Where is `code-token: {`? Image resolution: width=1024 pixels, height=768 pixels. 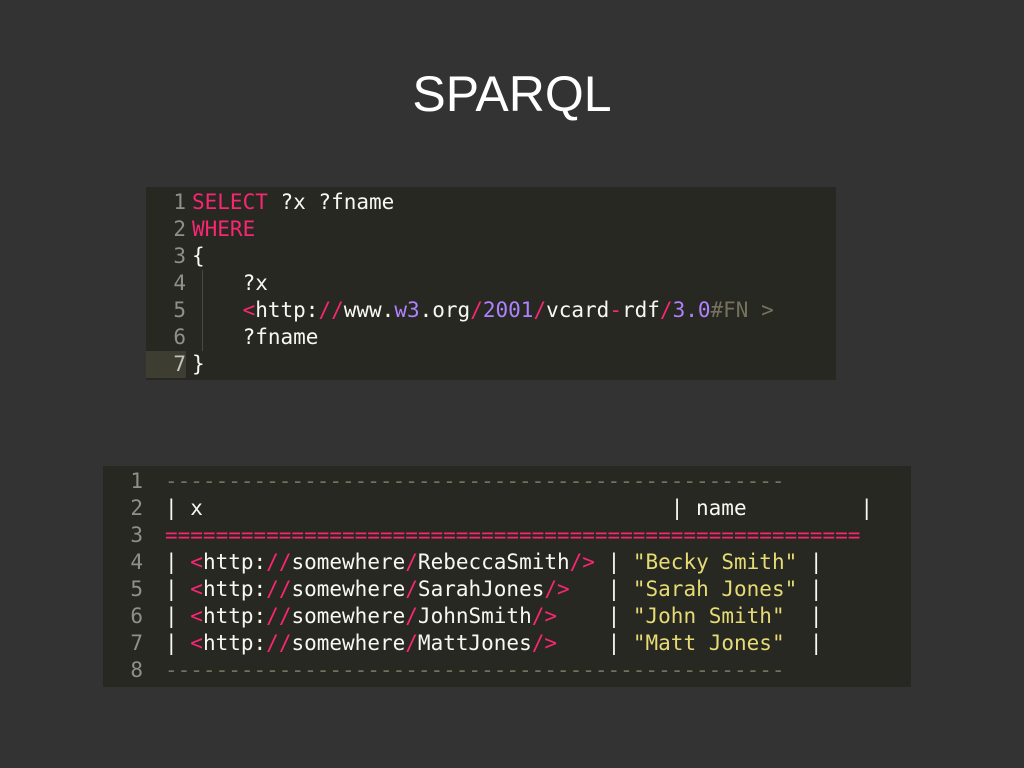 code-token: { is located at coordinates (198, 256).